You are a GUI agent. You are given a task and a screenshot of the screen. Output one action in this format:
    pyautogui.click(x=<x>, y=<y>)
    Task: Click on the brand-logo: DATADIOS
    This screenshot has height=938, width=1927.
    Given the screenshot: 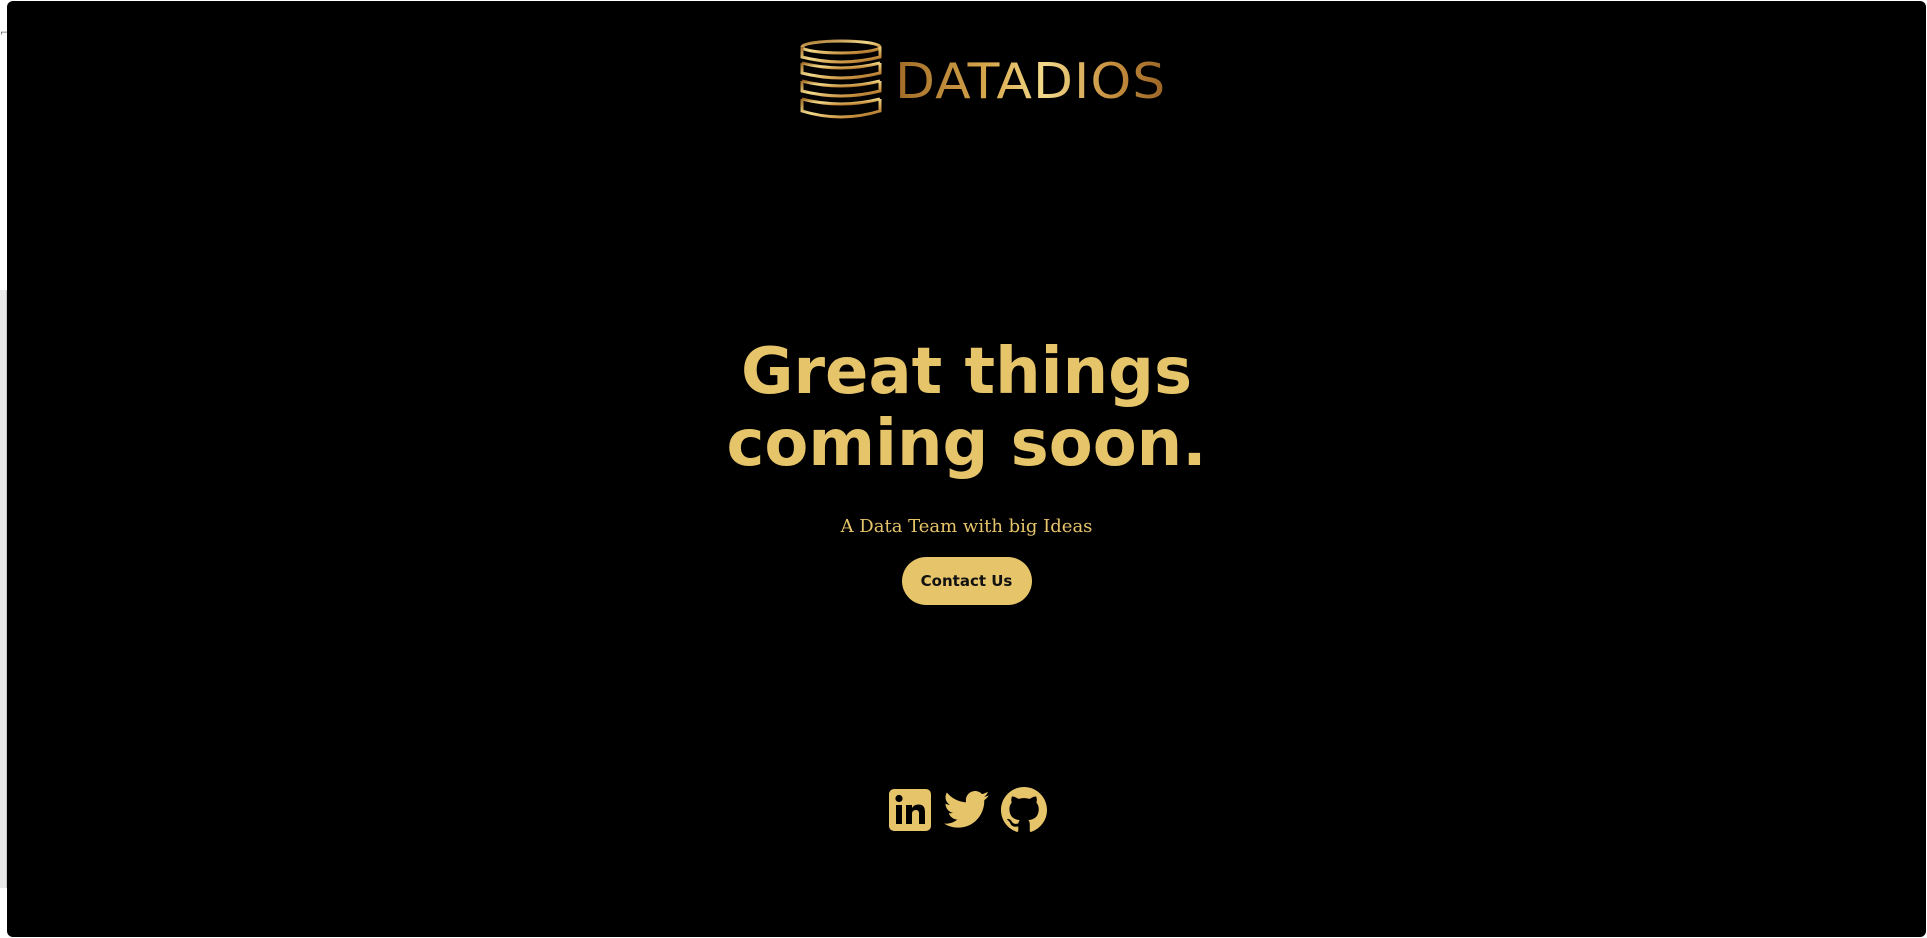 What is the action you would take?
    pyautogui.click(x=982, y=82)
    